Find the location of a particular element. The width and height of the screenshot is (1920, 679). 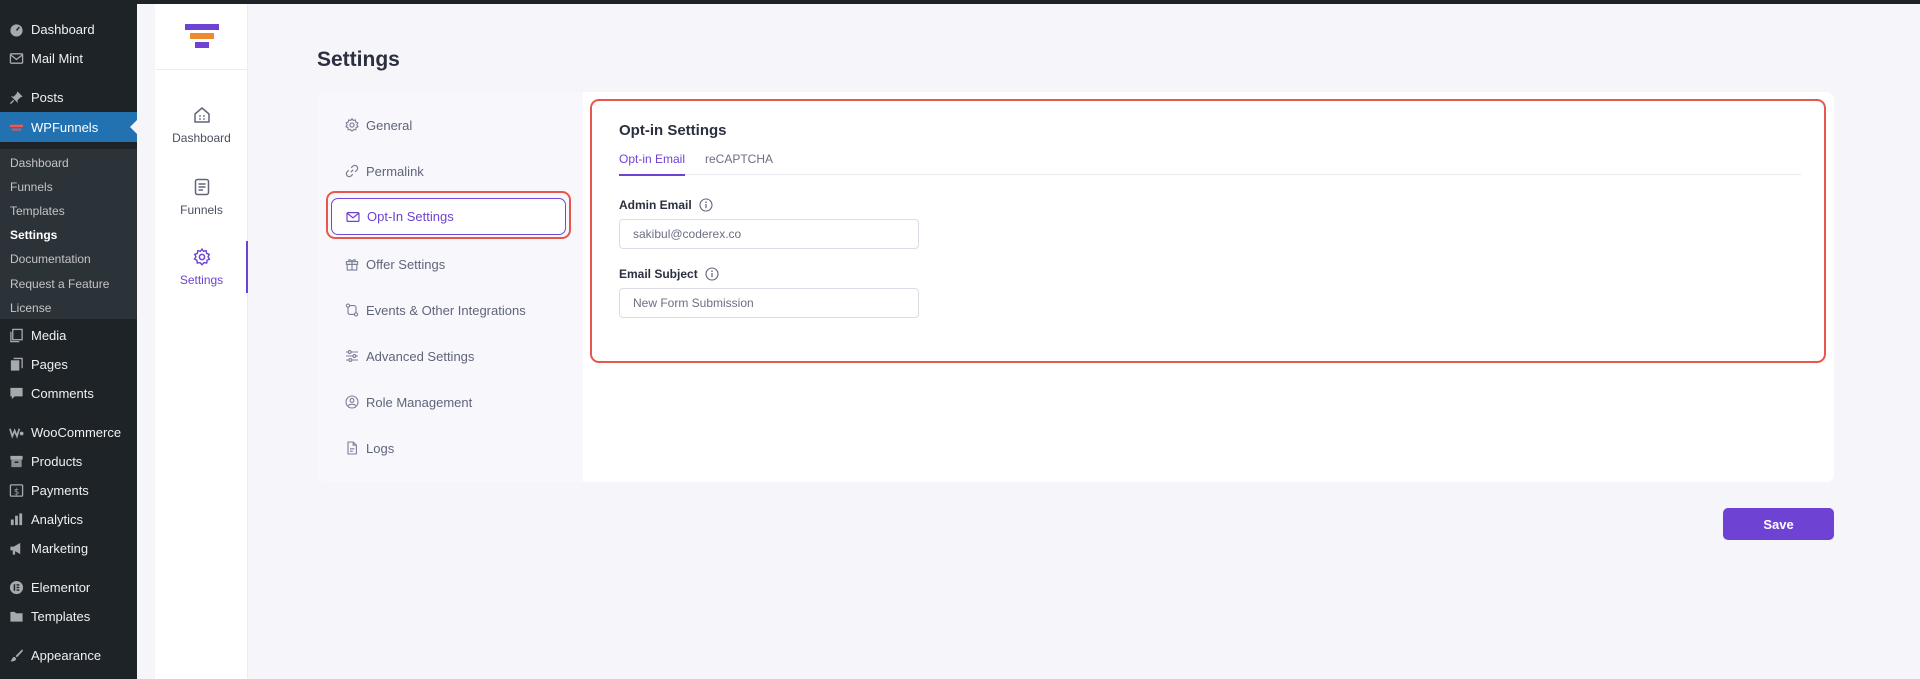

wp-menu-products: Products is located at coordinates (68, 461).